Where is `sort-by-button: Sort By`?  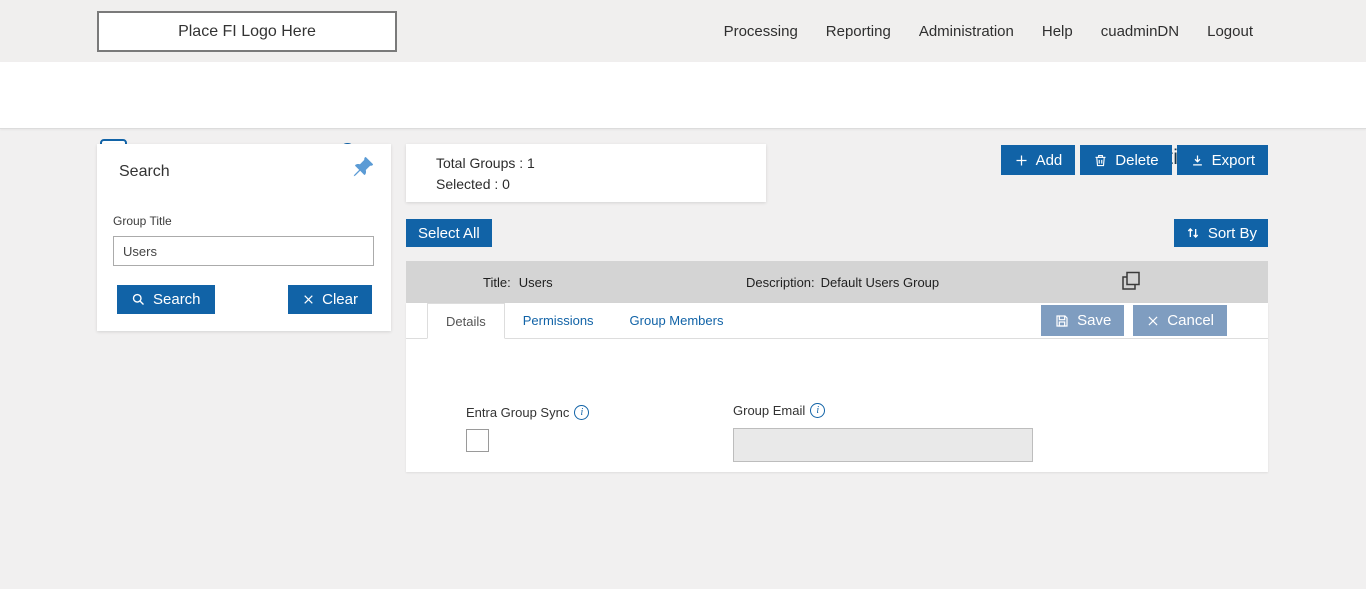
sort-by-button: Sort By is located at coordinates (1220, 233).